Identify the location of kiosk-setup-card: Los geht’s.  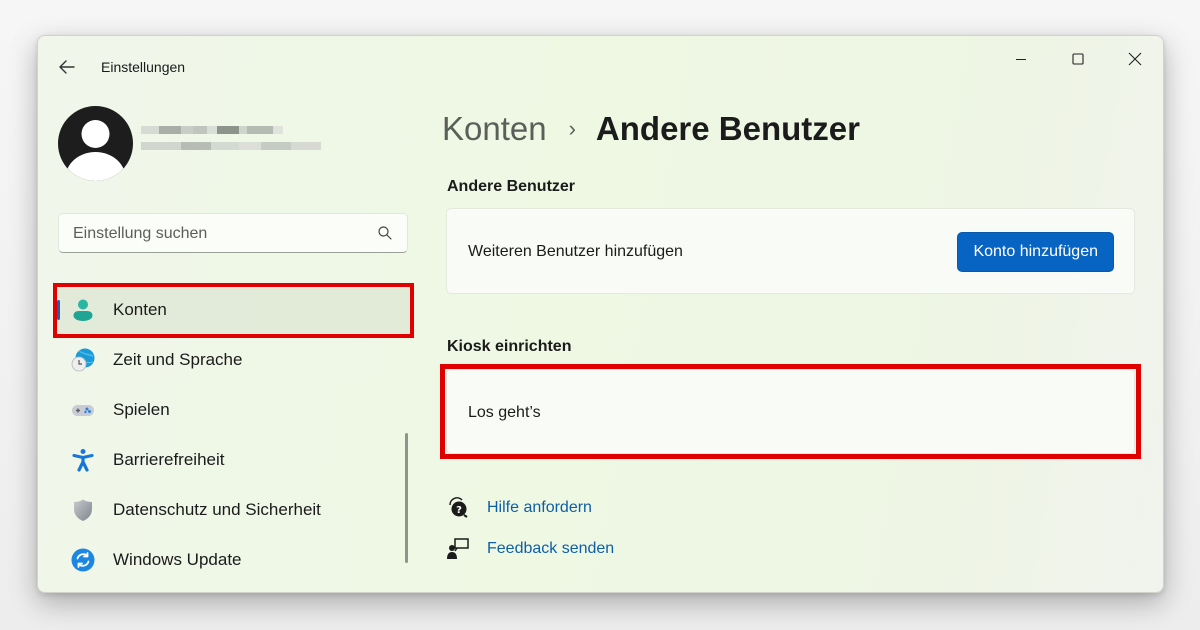
(790, 411).